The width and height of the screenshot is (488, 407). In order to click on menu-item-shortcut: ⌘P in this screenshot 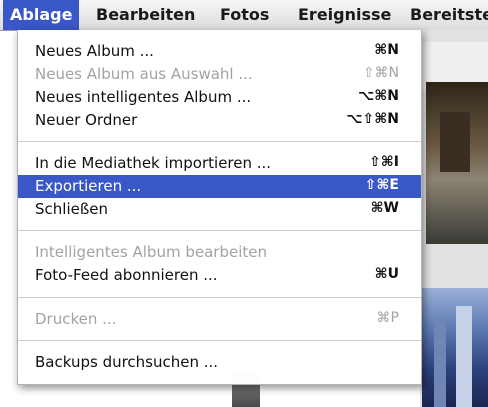, I will do `click(387, 318)`.